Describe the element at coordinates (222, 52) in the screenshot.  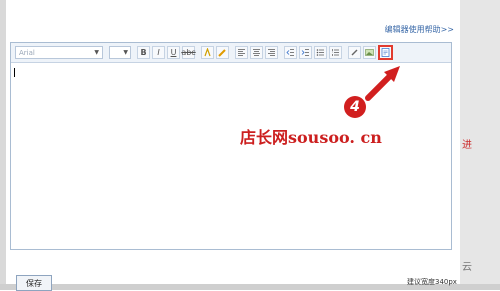
I see `highlight-pen-icon` at that location.